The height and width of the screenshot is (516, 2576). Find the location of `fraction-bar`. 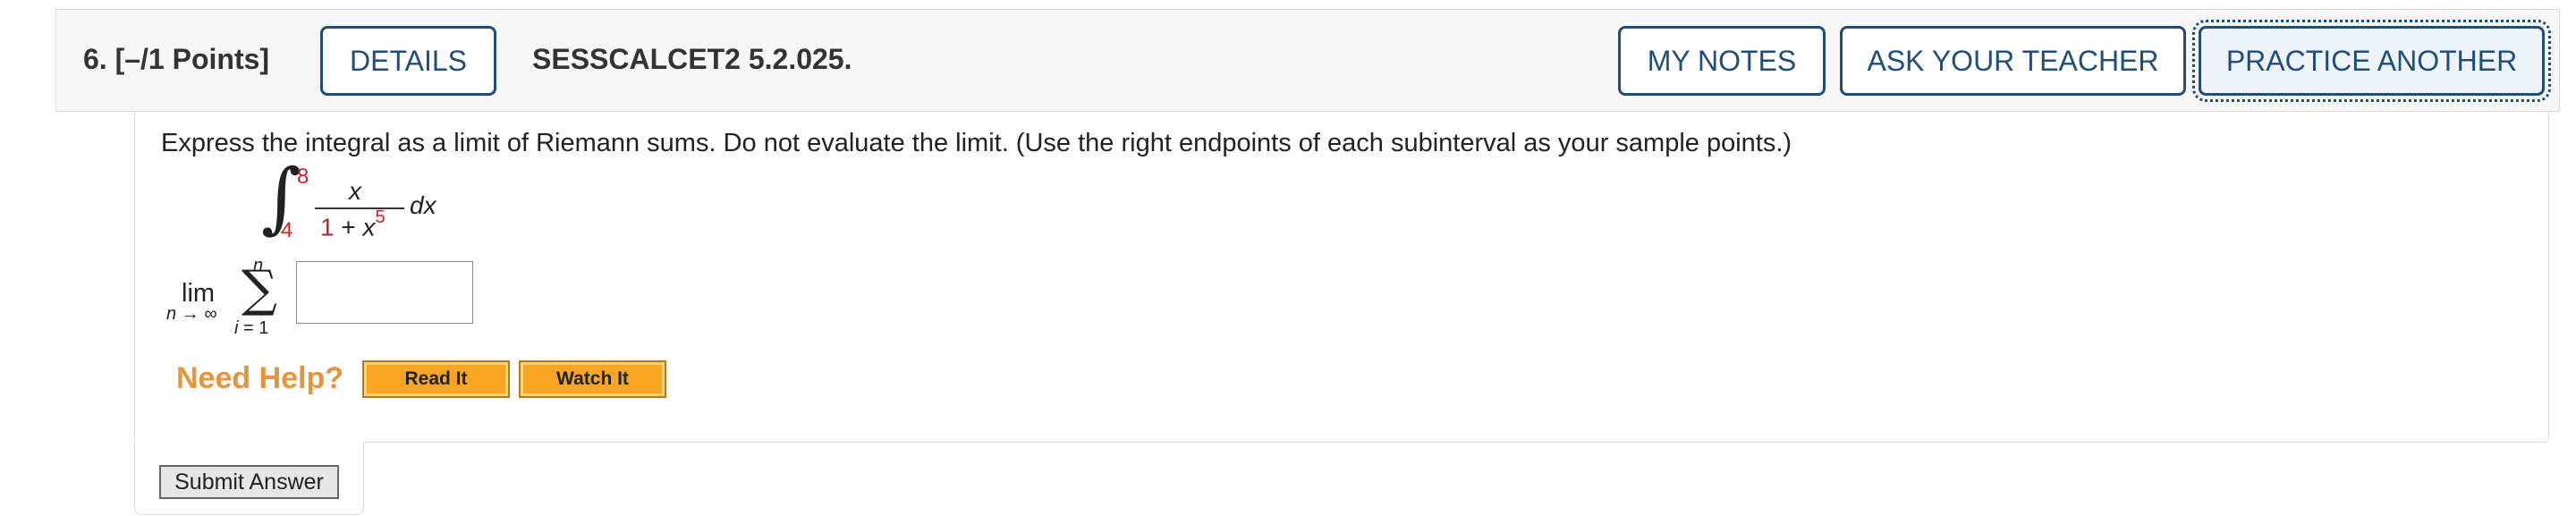

fraction-bar is located at coordinates (359, 208).